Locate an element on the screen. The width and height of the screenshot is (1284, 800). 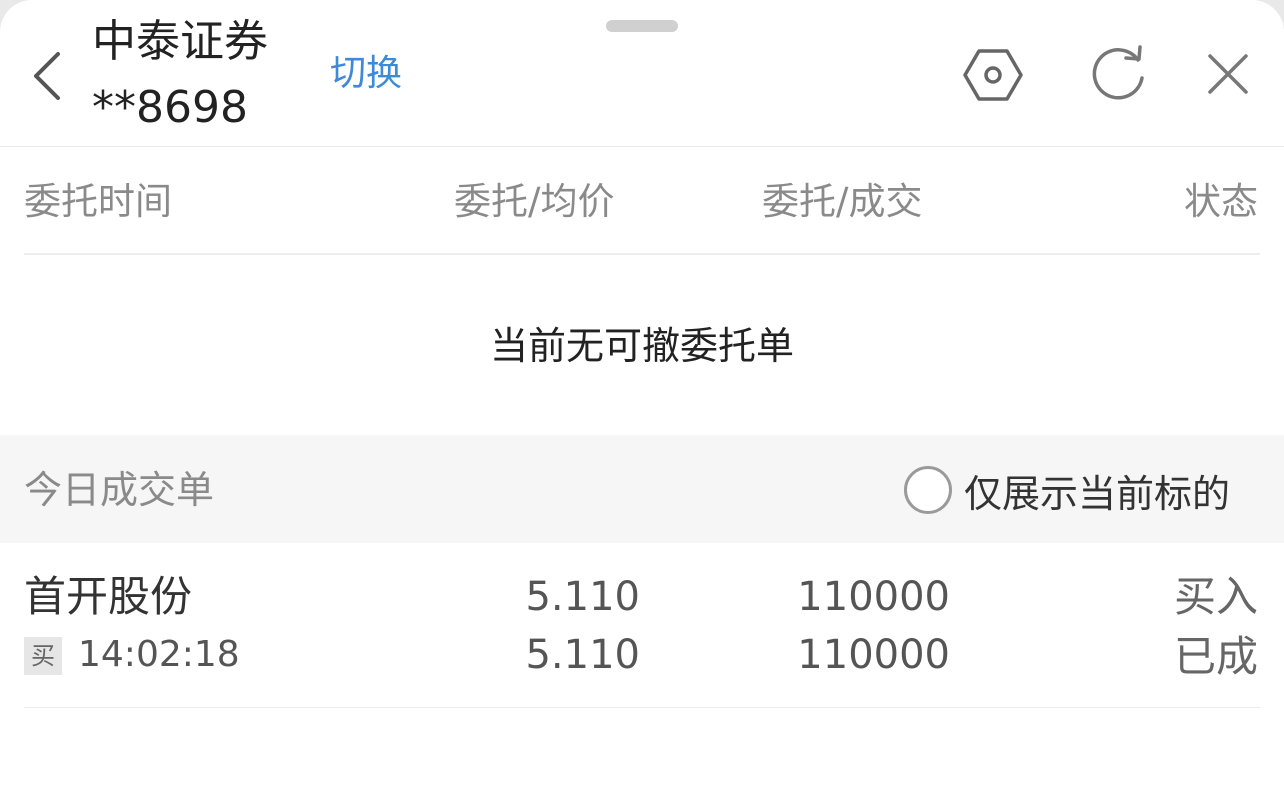
chevron-left-icon is located at coordinates (47, 76).